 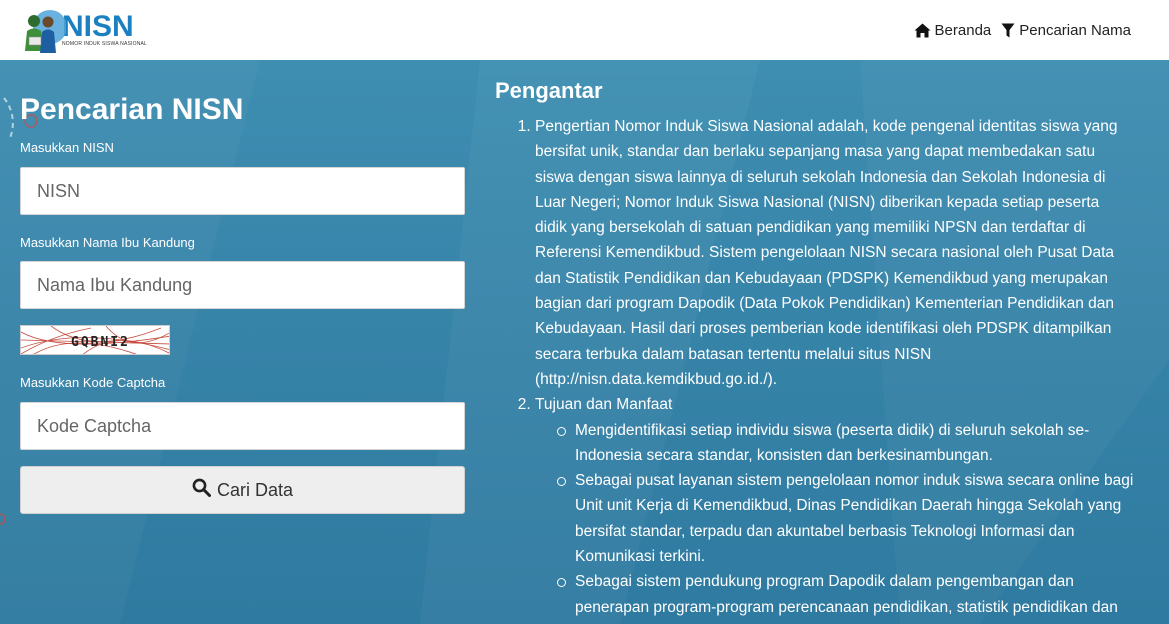 I want to click on logo-subtitle: NOMOR INDUK SISWA NASIONAL, so click(x=105, y=44).